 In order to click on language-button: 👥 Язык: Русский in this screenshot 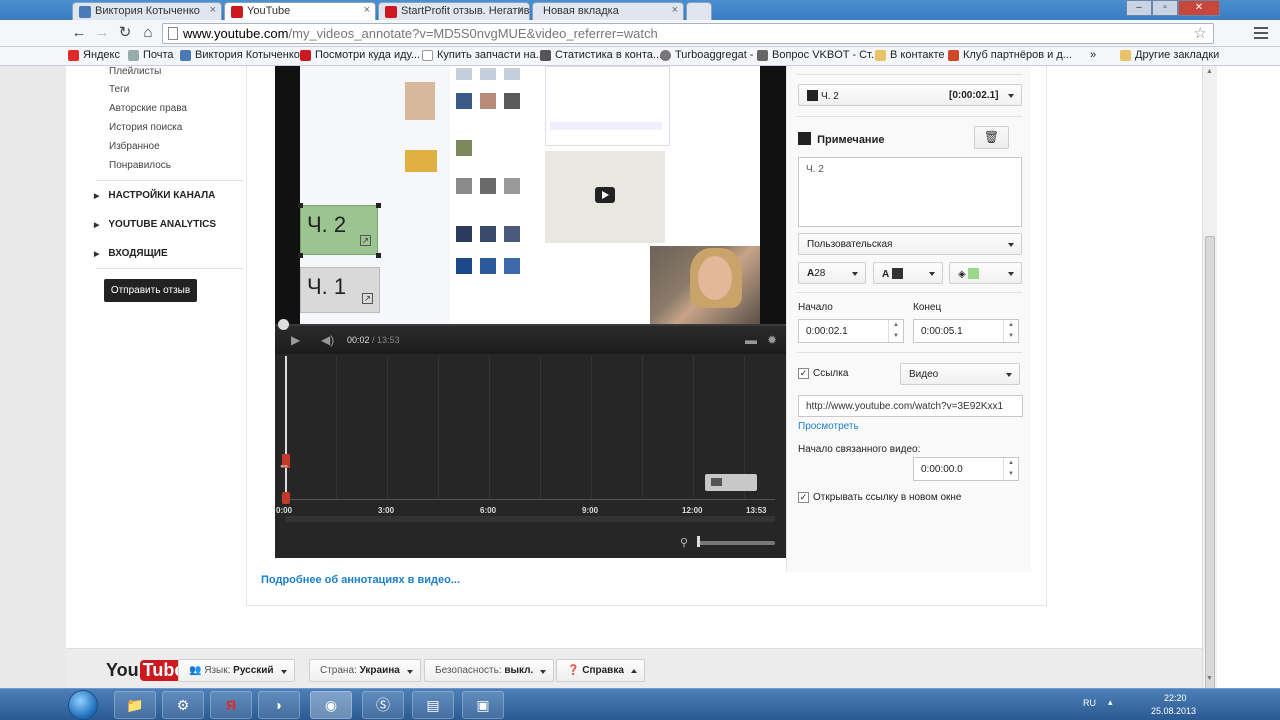, I will do `click(236, 670)`.